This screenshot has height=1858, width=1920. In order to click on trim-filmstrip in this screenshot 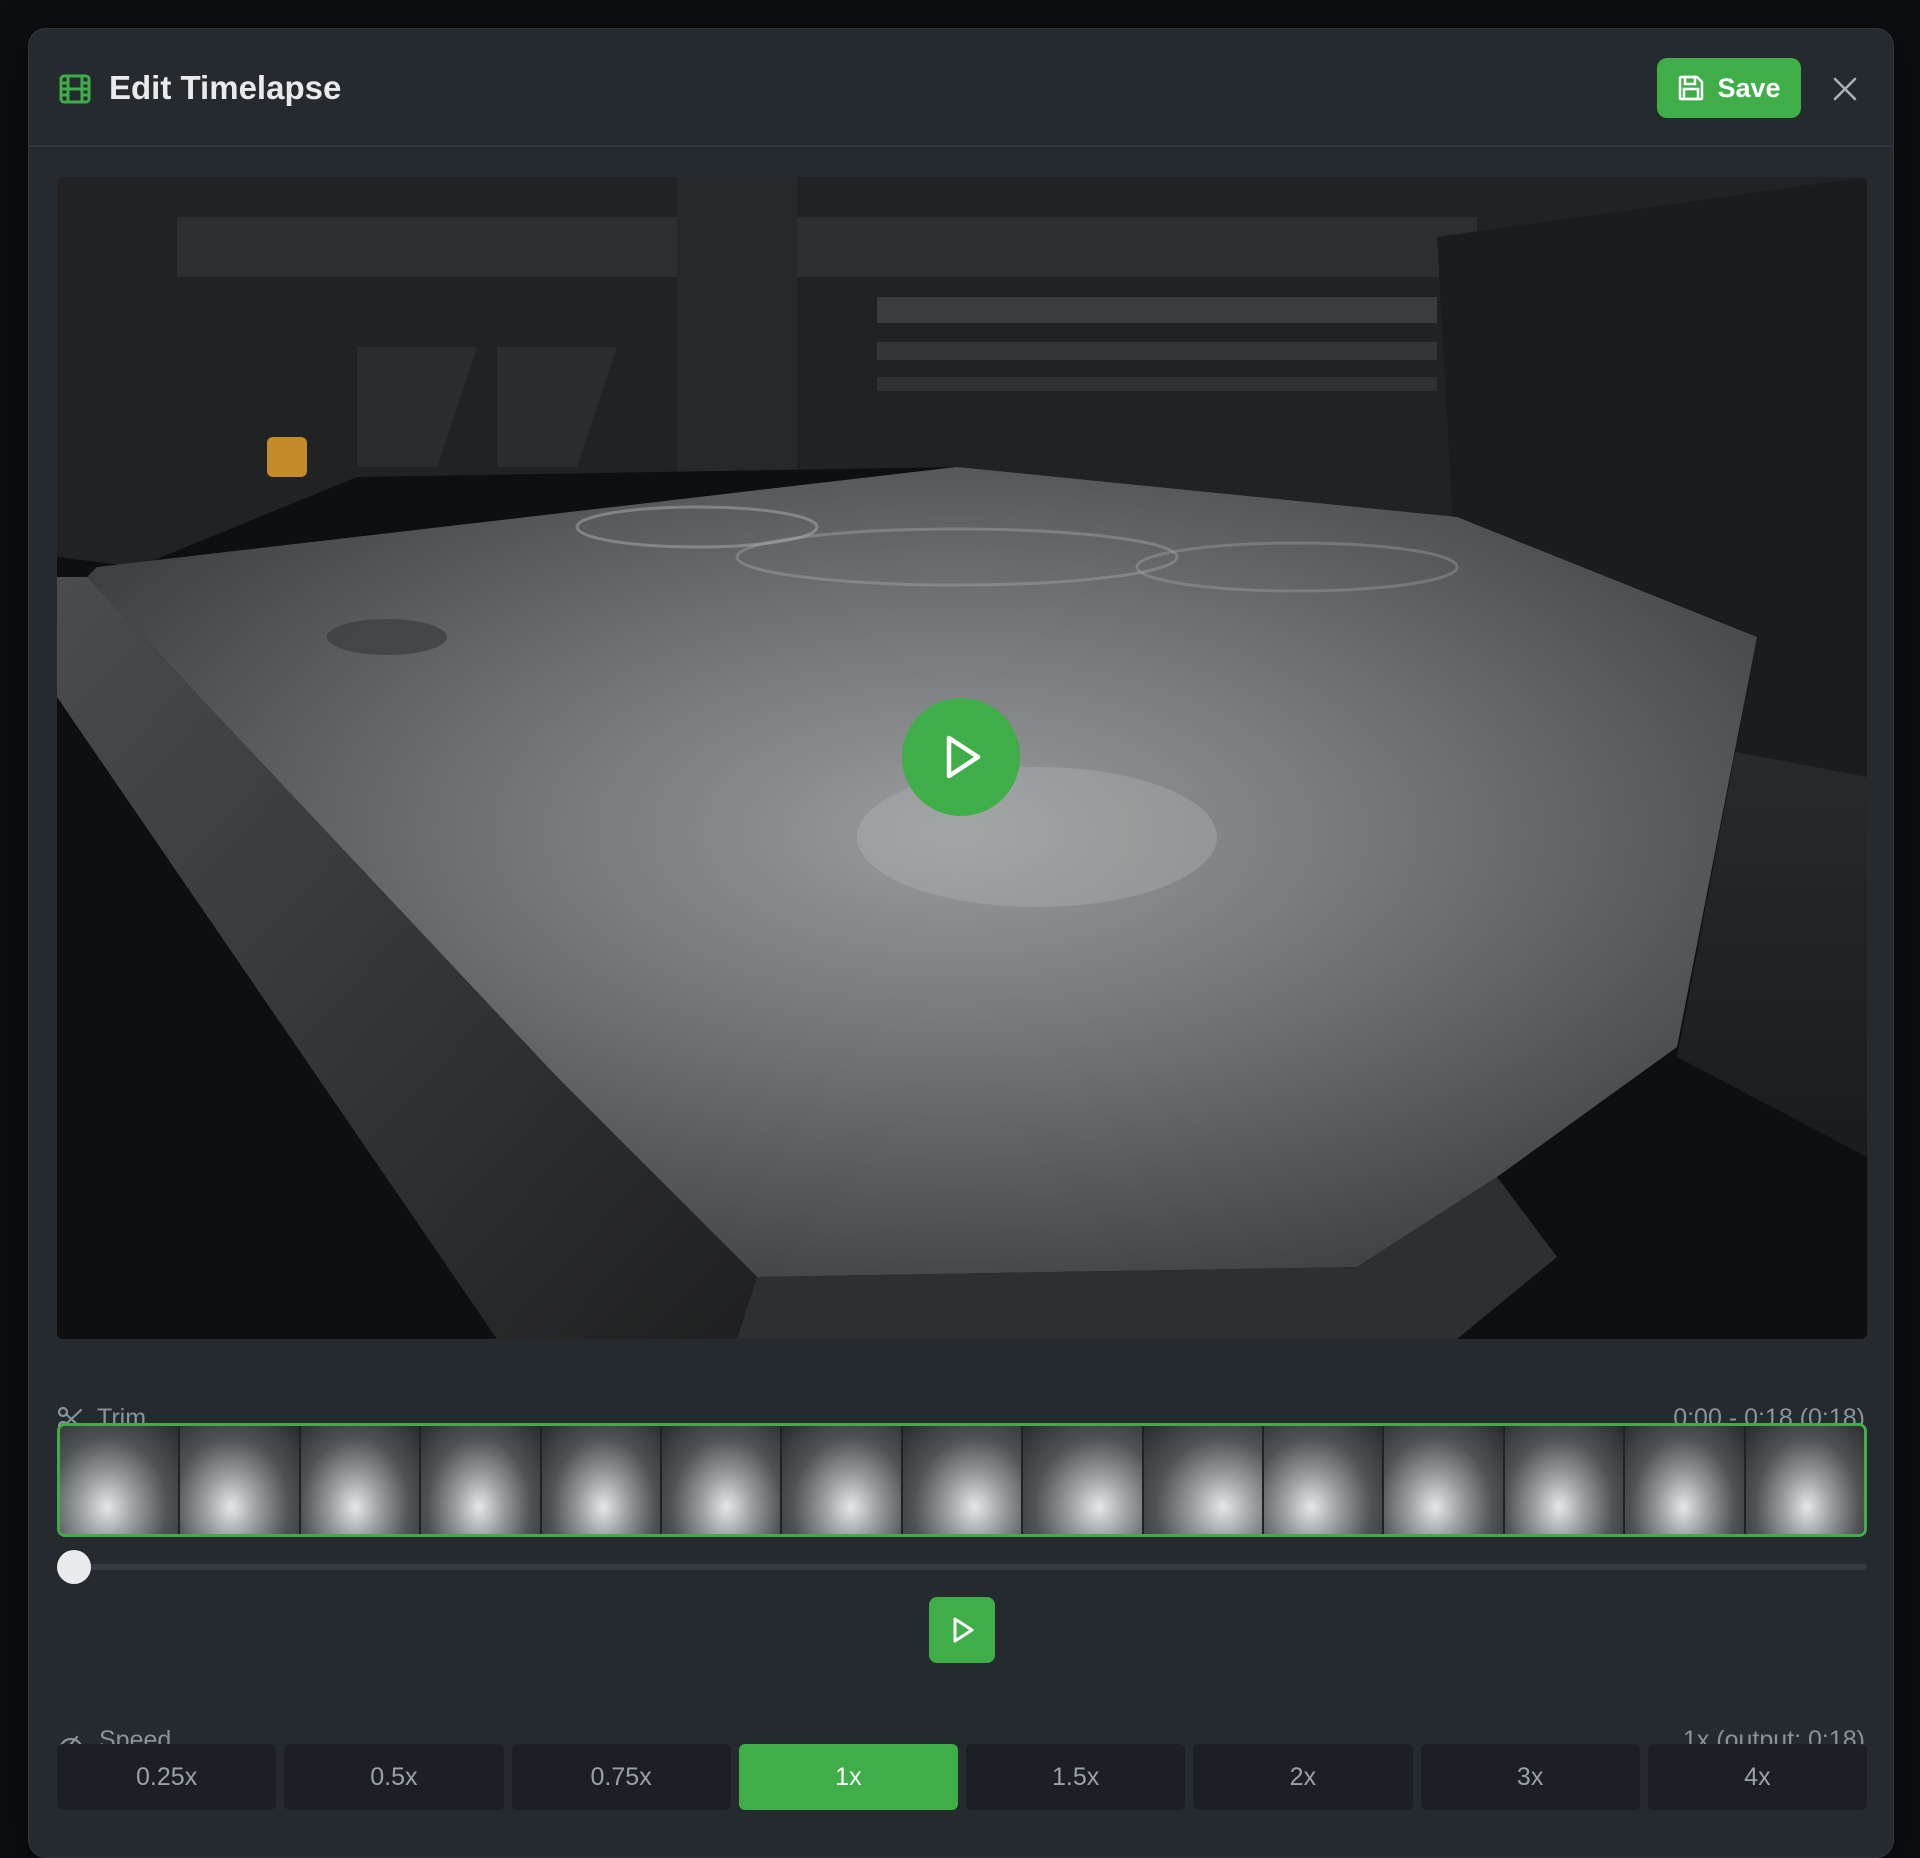, I will do `click(962, 1480)`.